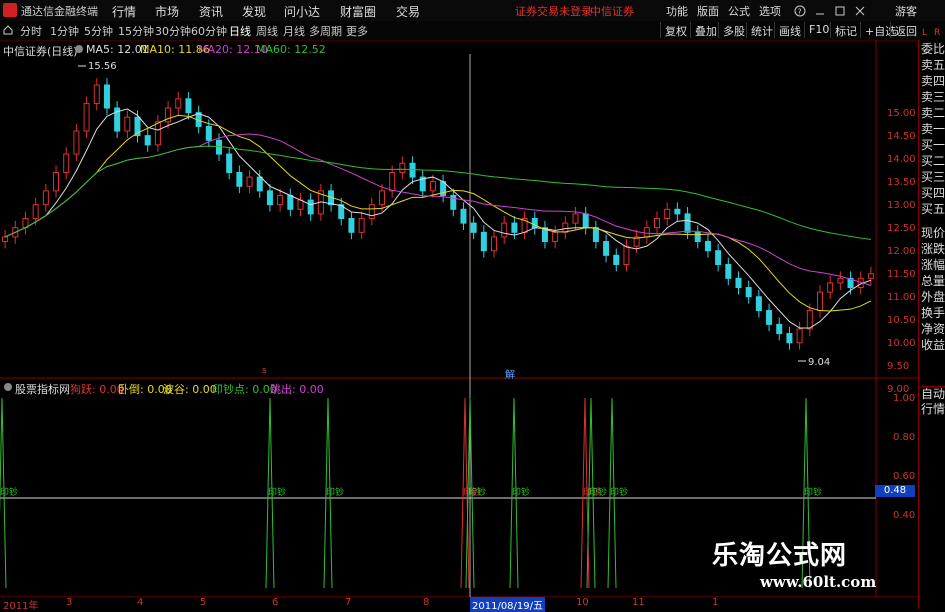 The image size is (945, 612). I want to click on price-tick: 10.50, so click(901, 320).